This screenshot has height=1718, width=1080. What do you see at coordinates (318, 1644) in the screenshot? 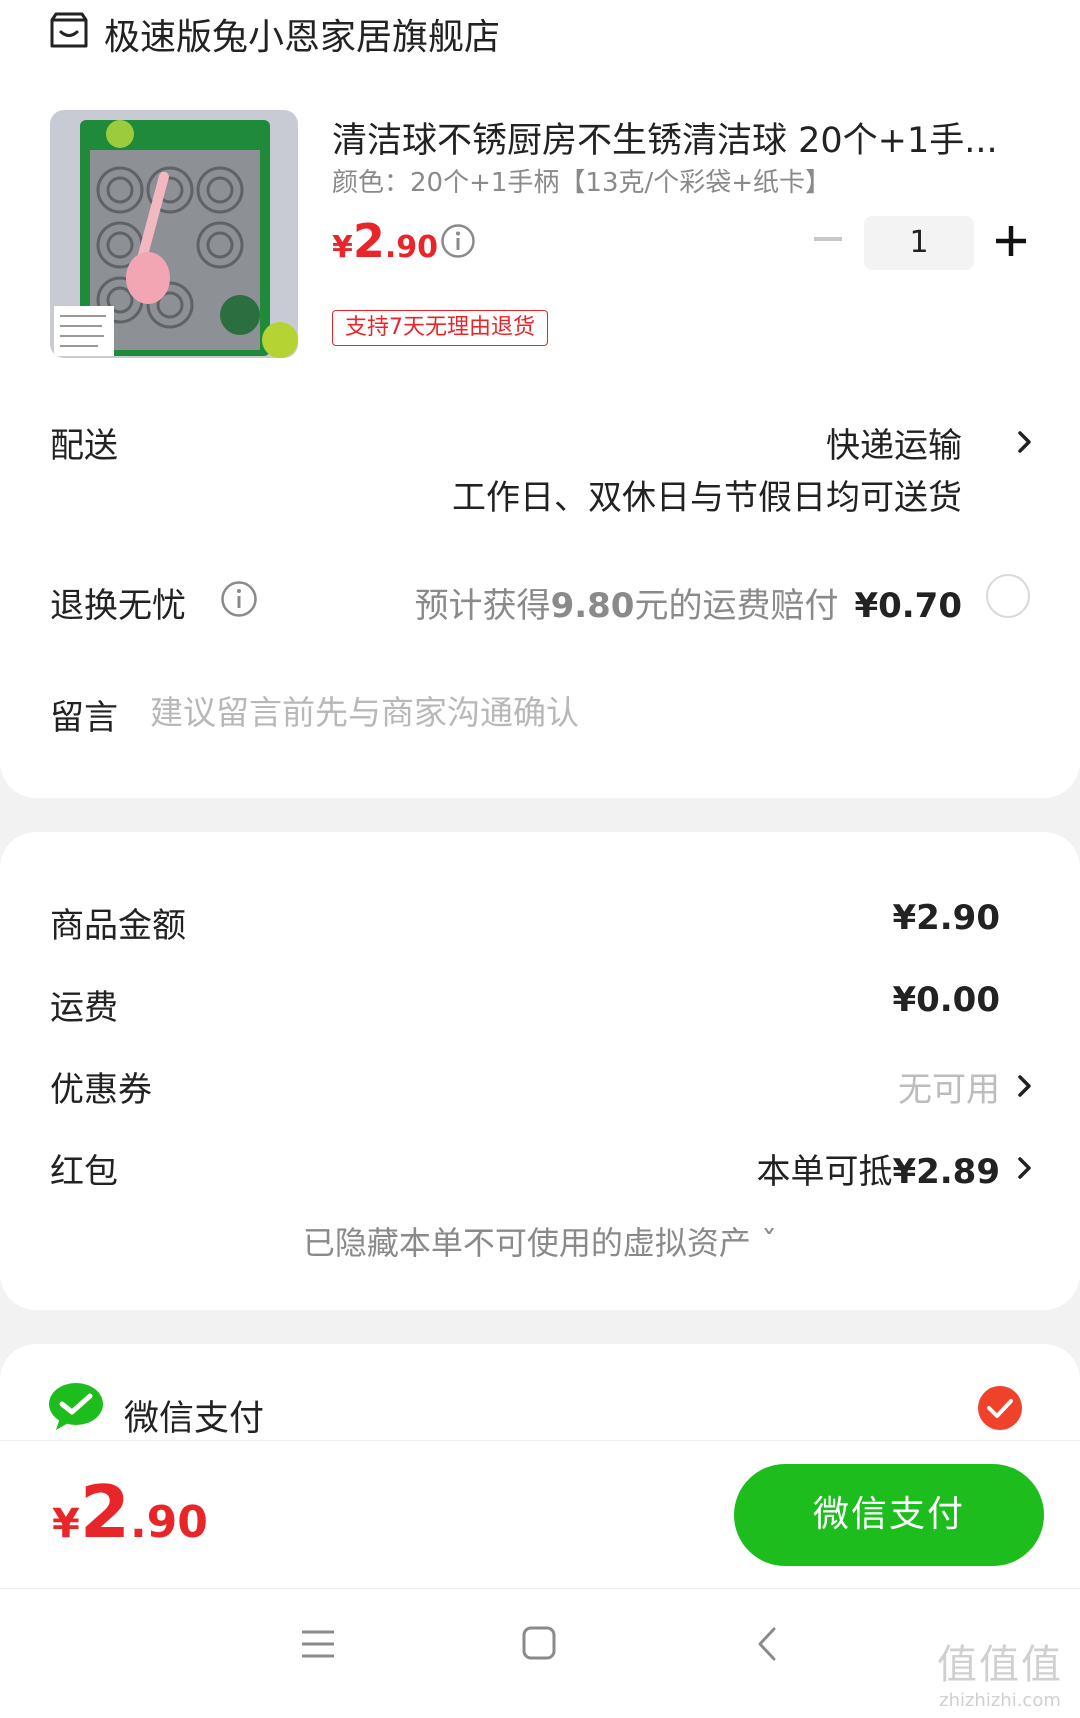
I see `menu-icon` at bounding box center [318, 1644].